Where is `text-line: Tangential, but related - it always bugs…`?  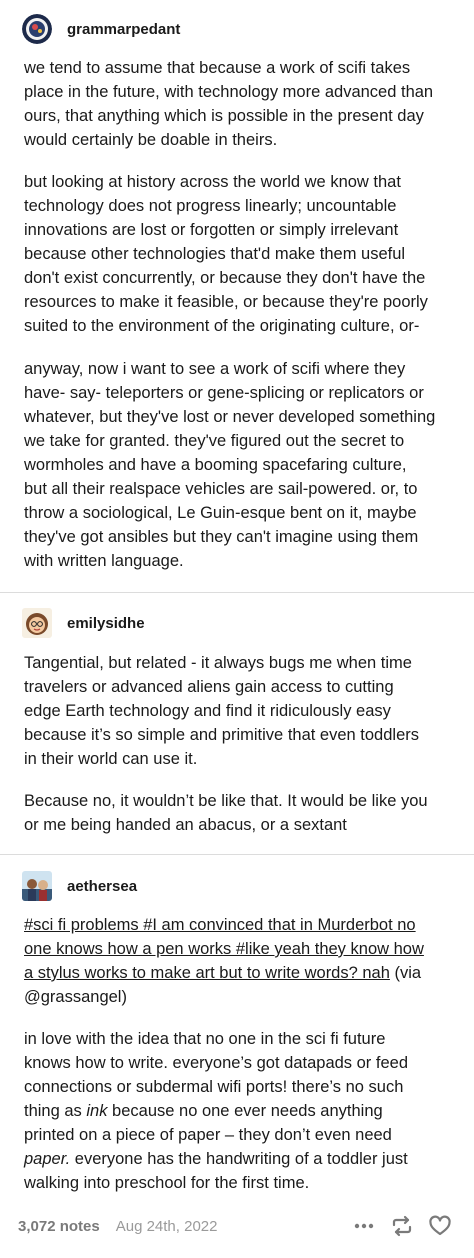 text-line: Tangential, but related - it always bugs… is located at coordinates (218, 663).